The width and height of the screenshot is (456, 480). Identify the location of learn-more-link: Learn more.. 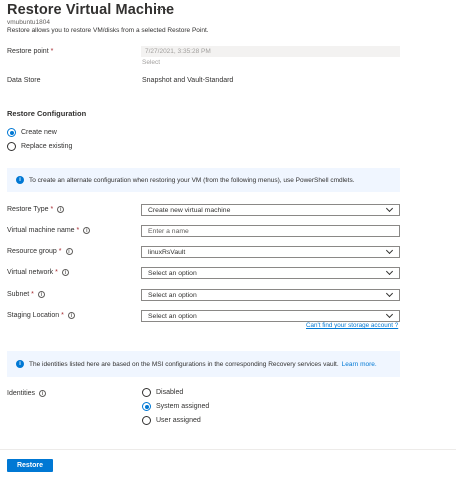
(359, 364).